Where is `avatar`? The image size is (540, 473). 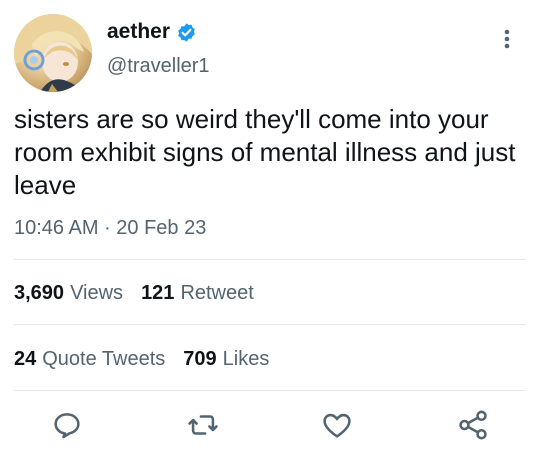 avatar is located at coordinates (53, 53).